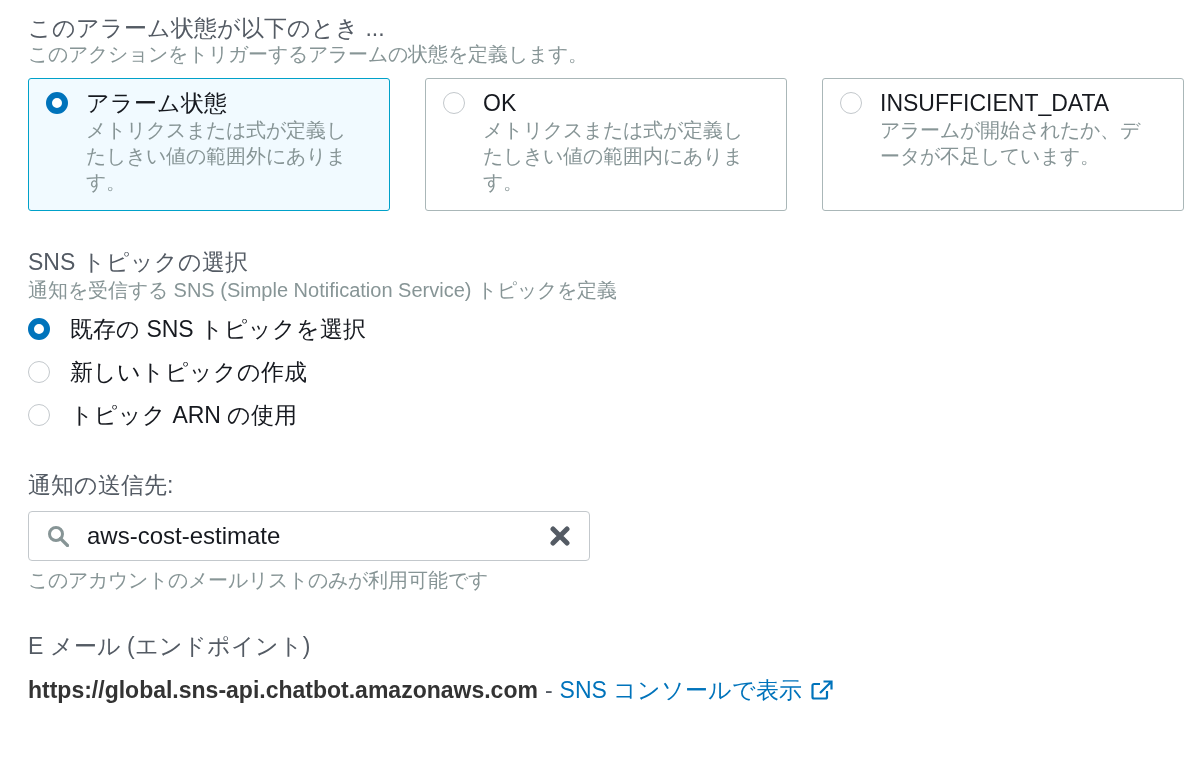 The image size is (1200, 759). I want to click on option-description: アラームが開始されたか、データが不足しています。, so click(1011, 143).